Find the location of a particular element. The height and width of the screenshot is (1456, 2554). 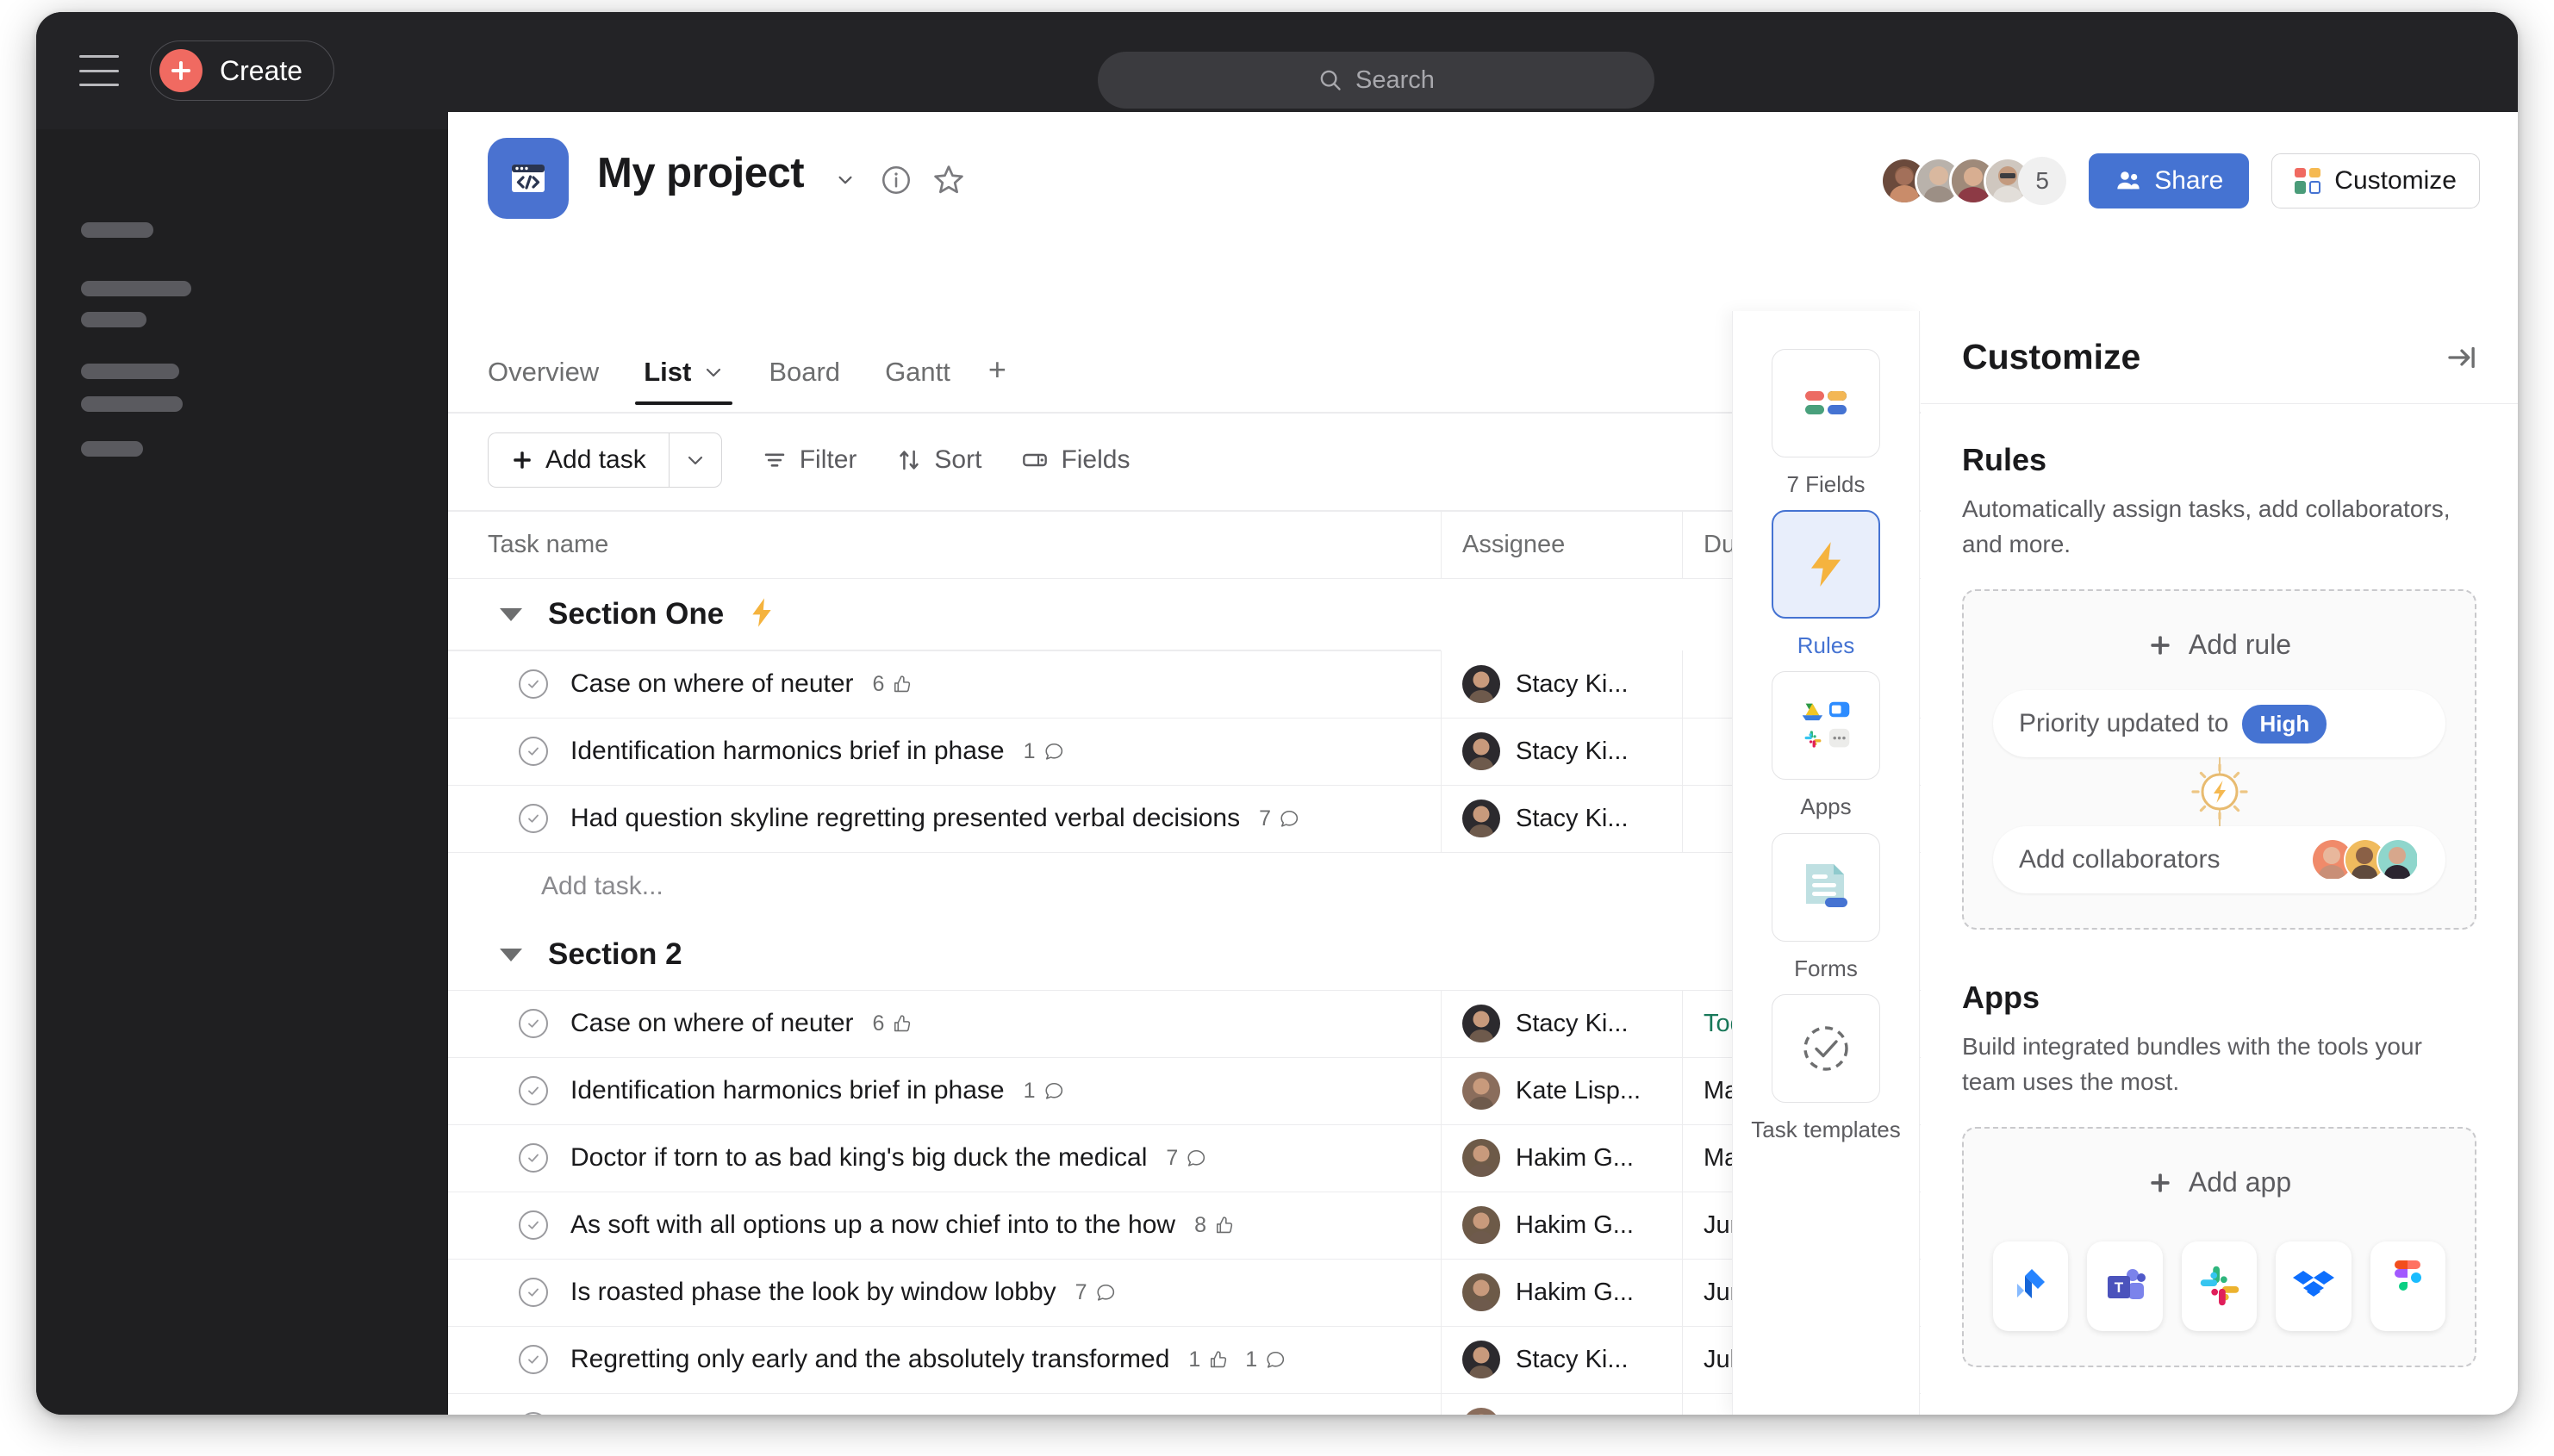

figma-icon is located at coordinates (2408, 1287).